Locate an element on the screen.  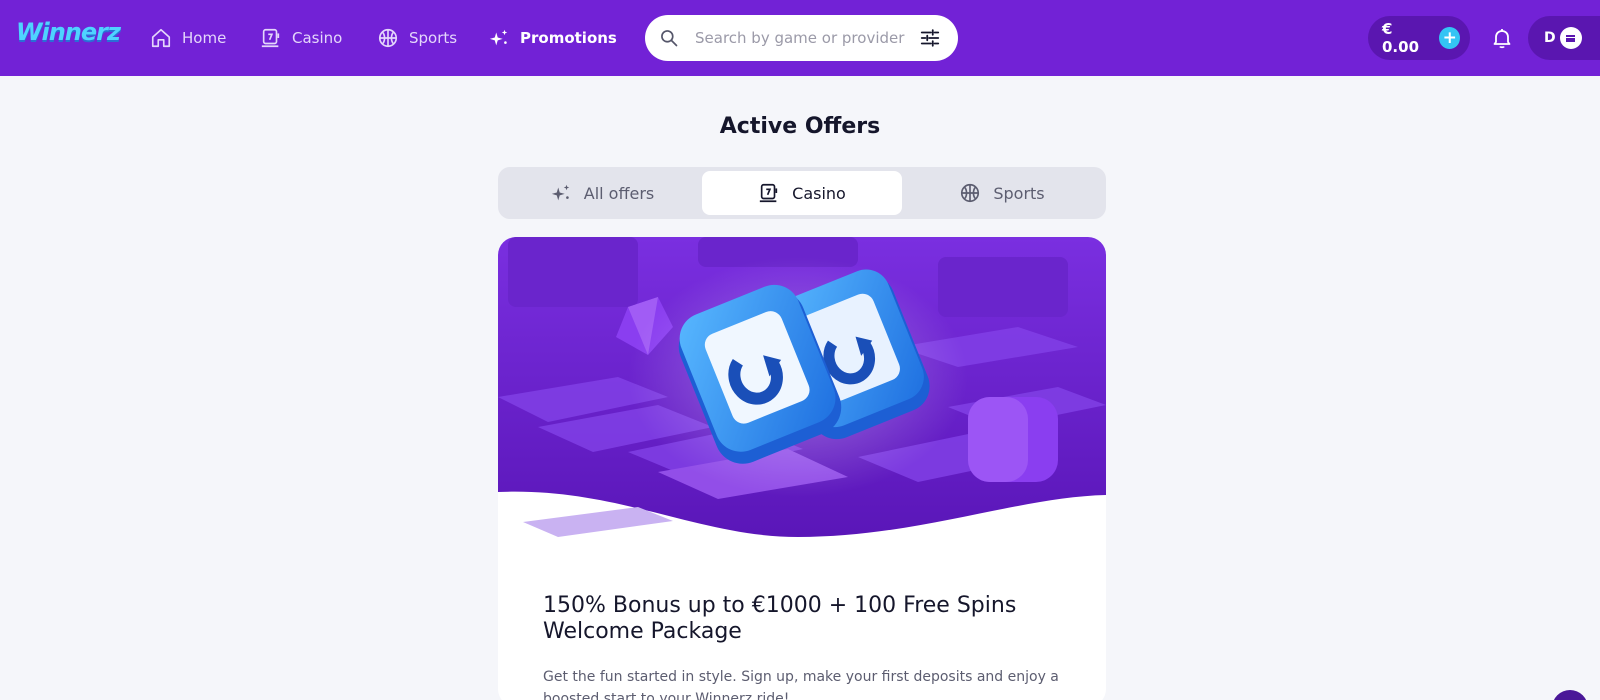
nav-item-sports: Sports is located at coordinates (417, 38).